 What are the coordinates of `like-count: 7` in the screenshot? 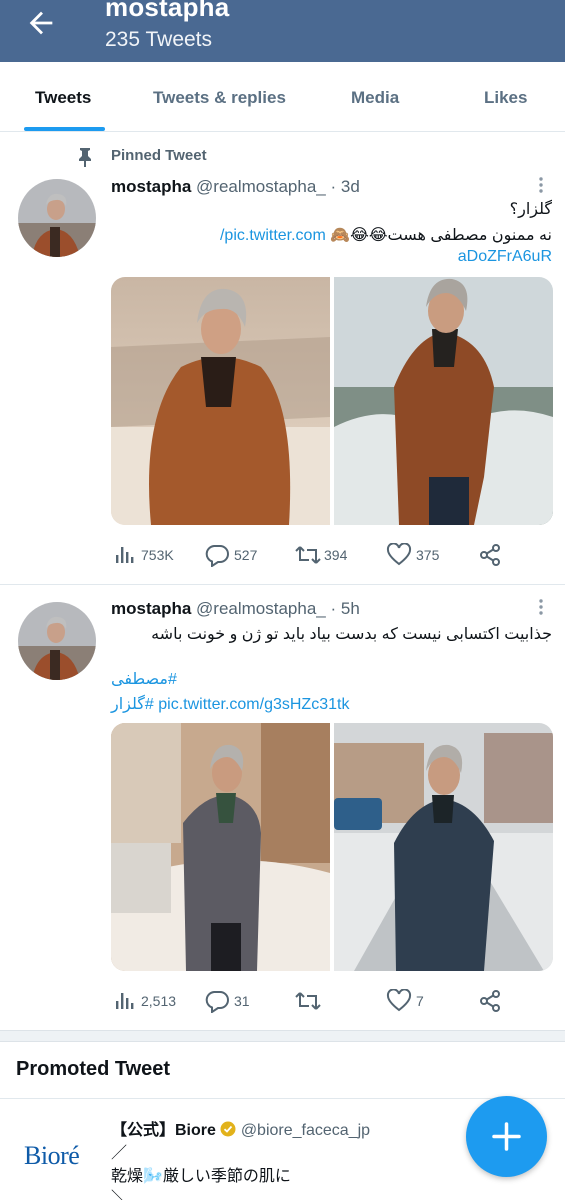 It's located at (420, 1001).